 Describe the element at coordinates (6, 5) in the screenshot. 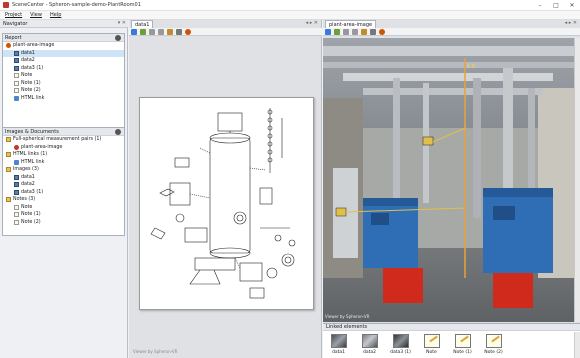

I see `app-icon` at that location.